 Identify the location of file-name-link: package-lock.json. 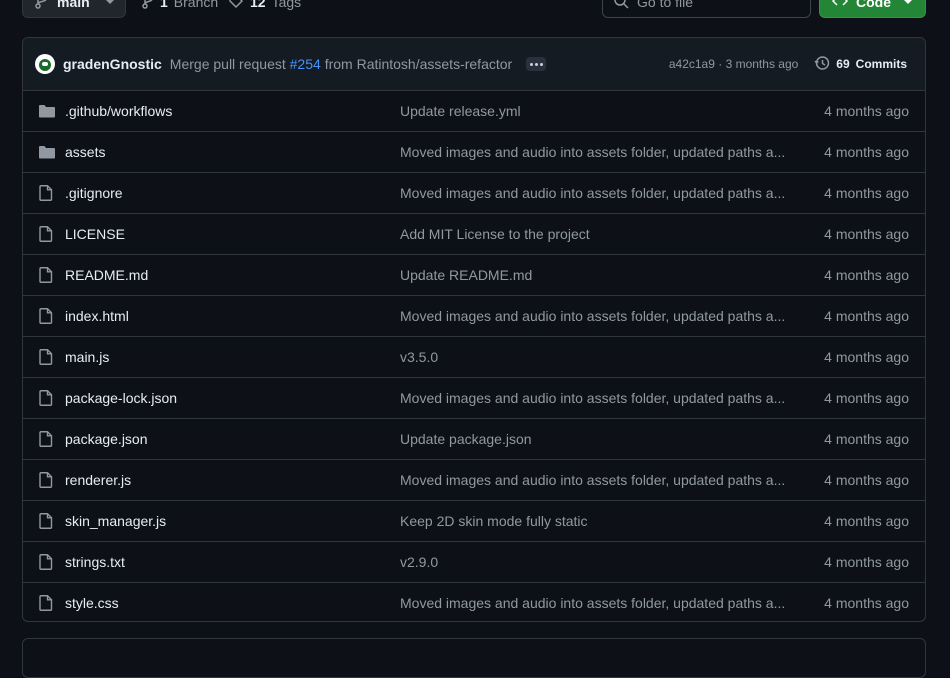
(121, 398).